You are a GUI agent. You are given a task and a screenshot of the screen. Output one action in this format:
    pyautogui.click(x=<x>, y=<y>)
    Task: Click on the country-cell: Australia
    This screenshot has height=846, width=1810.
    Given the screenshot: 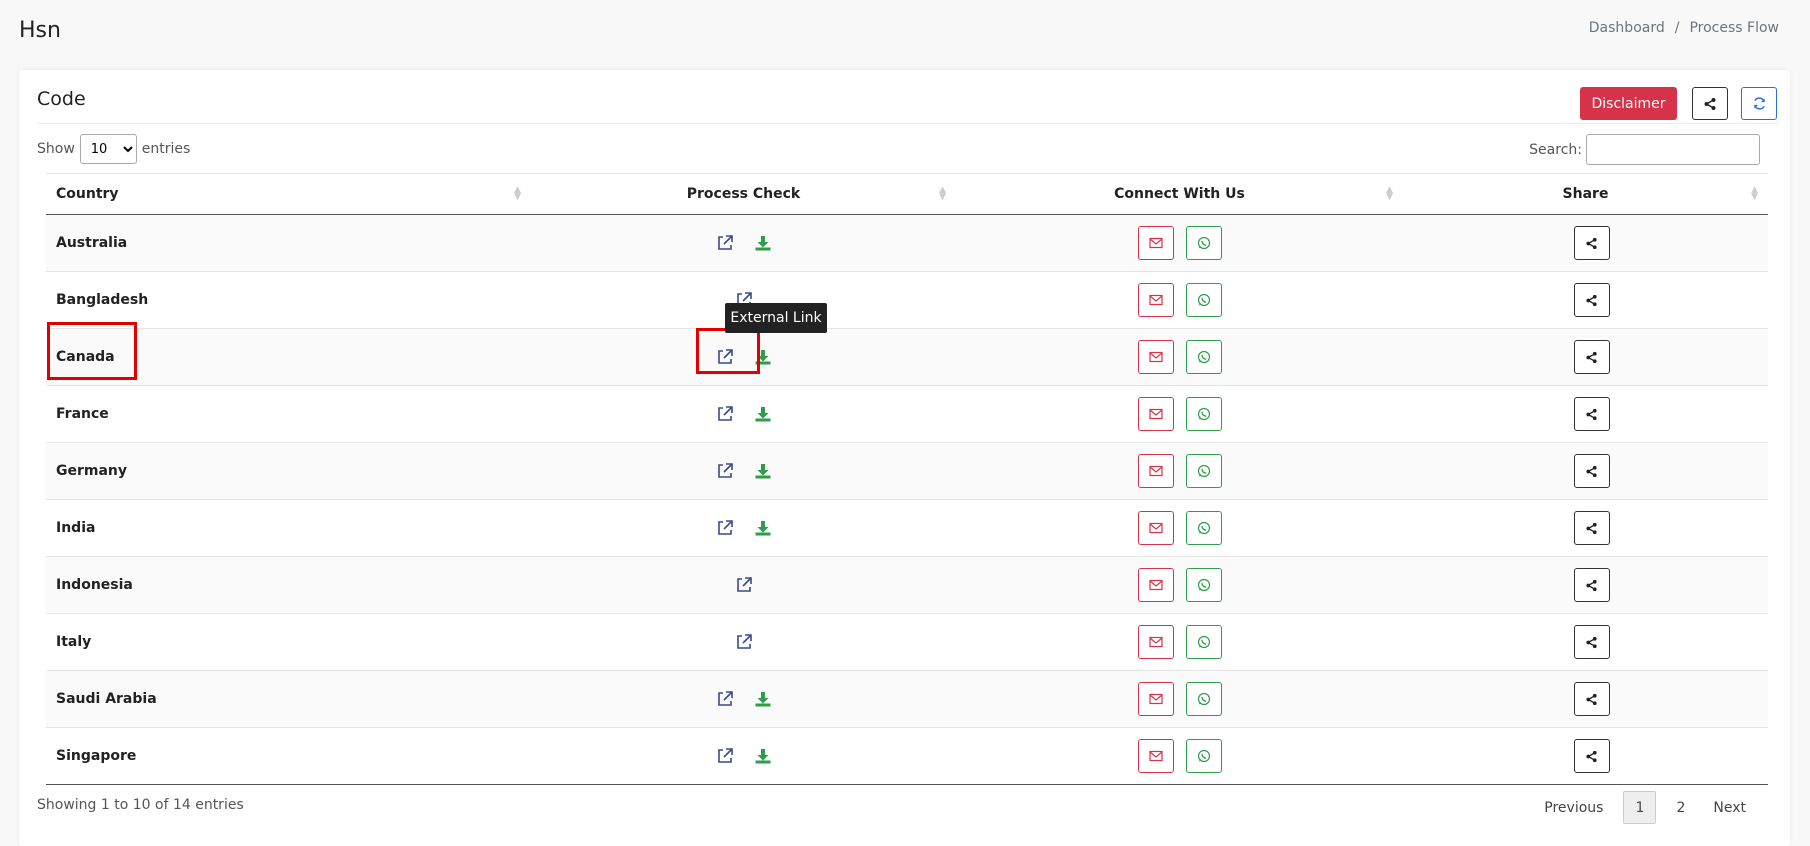 What is the action you would take?
    pyautogui.click(x=288, y=243)
    